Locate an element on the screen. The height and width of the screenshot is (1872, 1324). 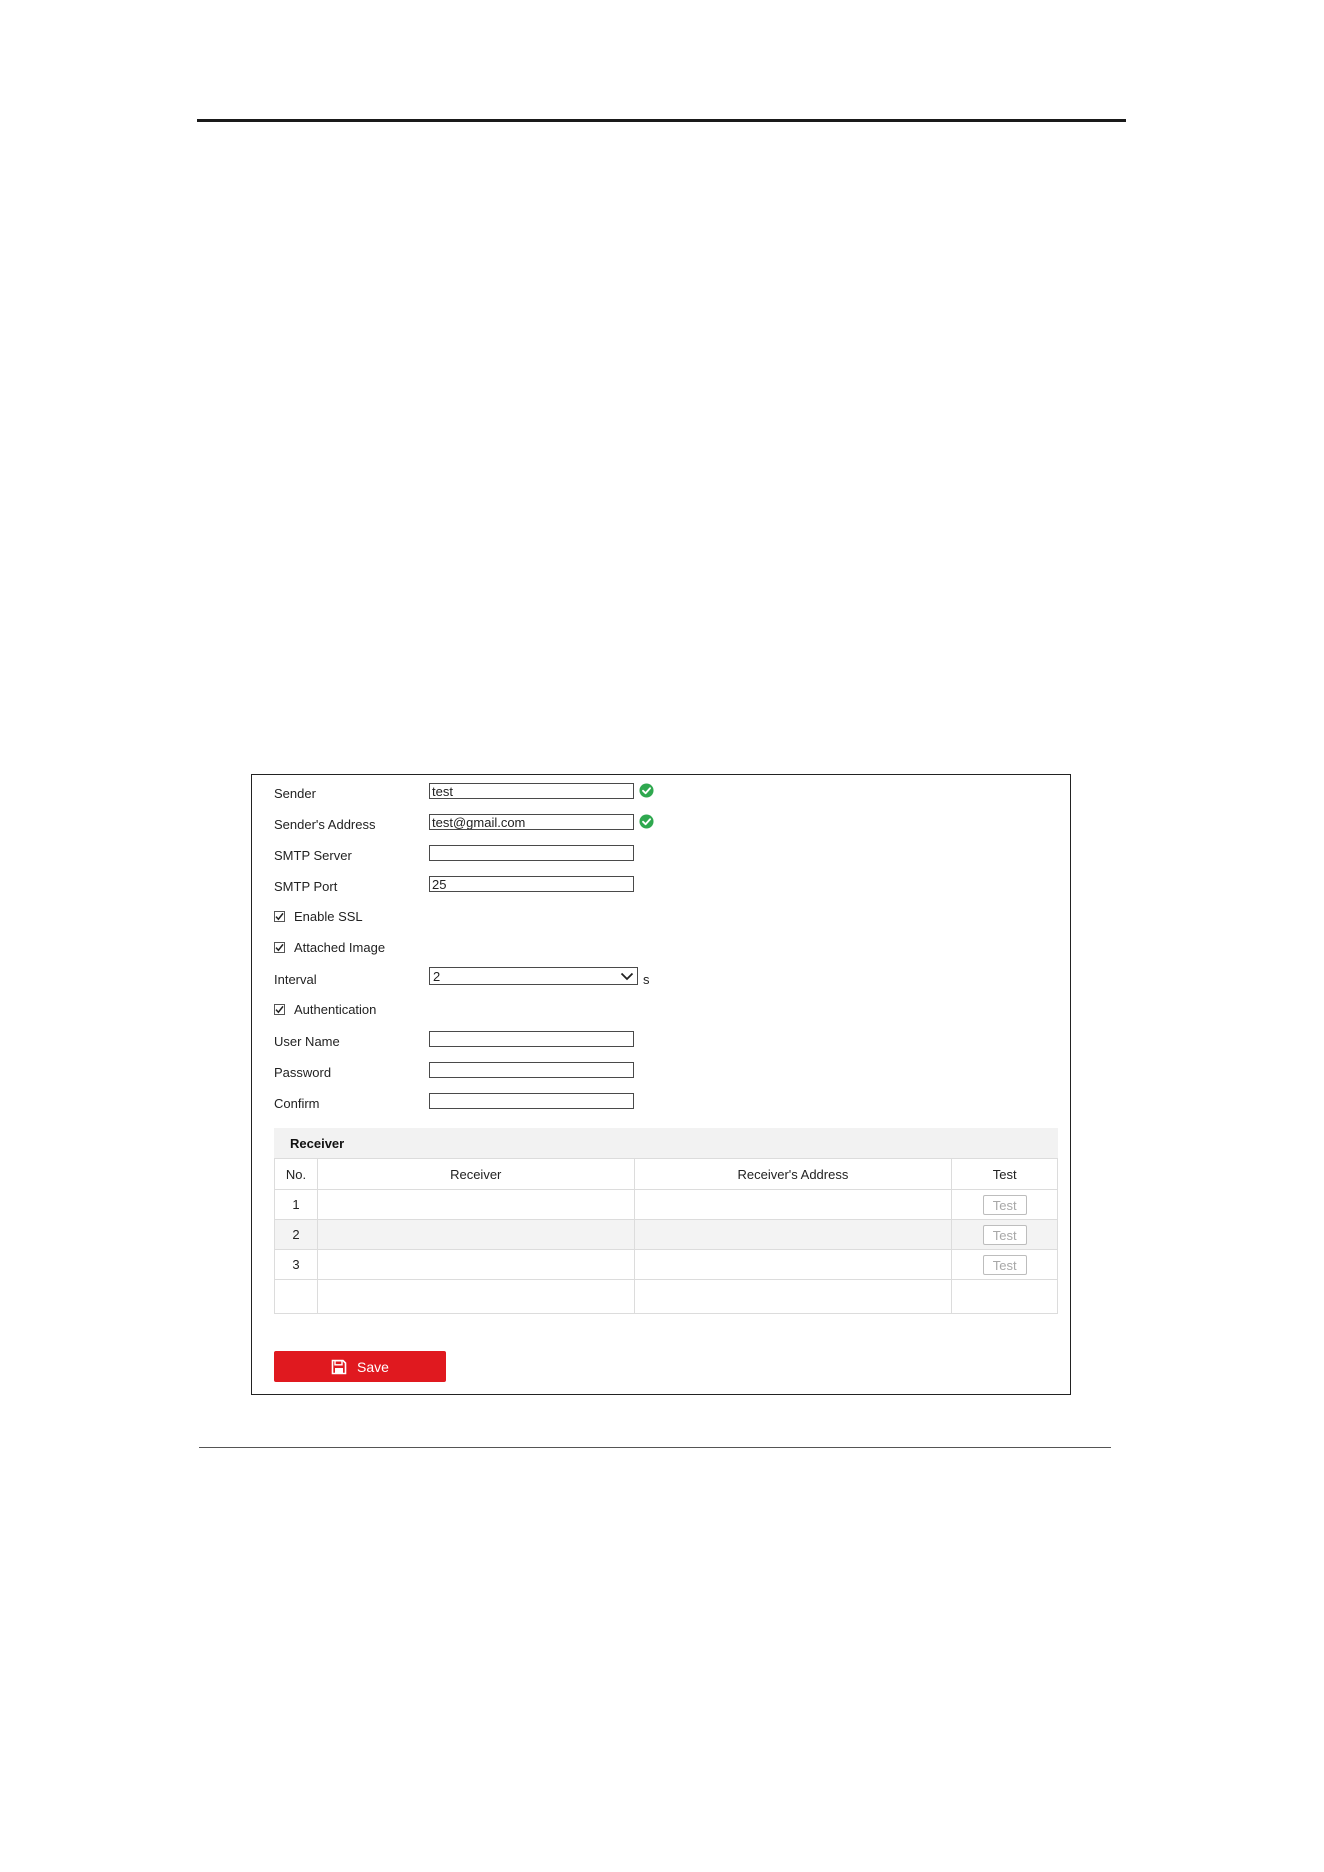
sender-address-label: Sender's Address is located at coordinates (325, 824).